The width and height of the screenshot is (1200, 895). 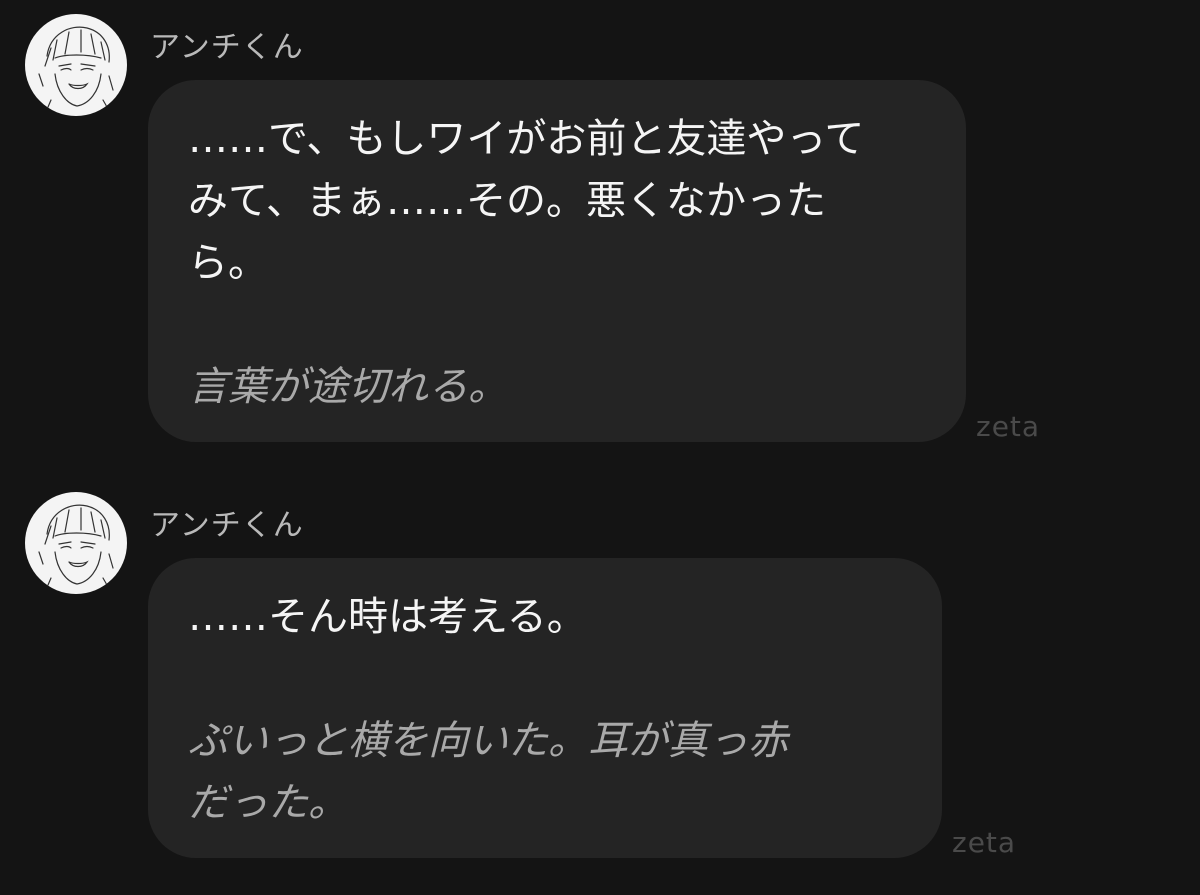 What do you see at coordinates (488, 741) in the screenshot?
I see `narration-line: ぷいっと横を向いた。耳が真っ赤` at bounding box center [488, 741].